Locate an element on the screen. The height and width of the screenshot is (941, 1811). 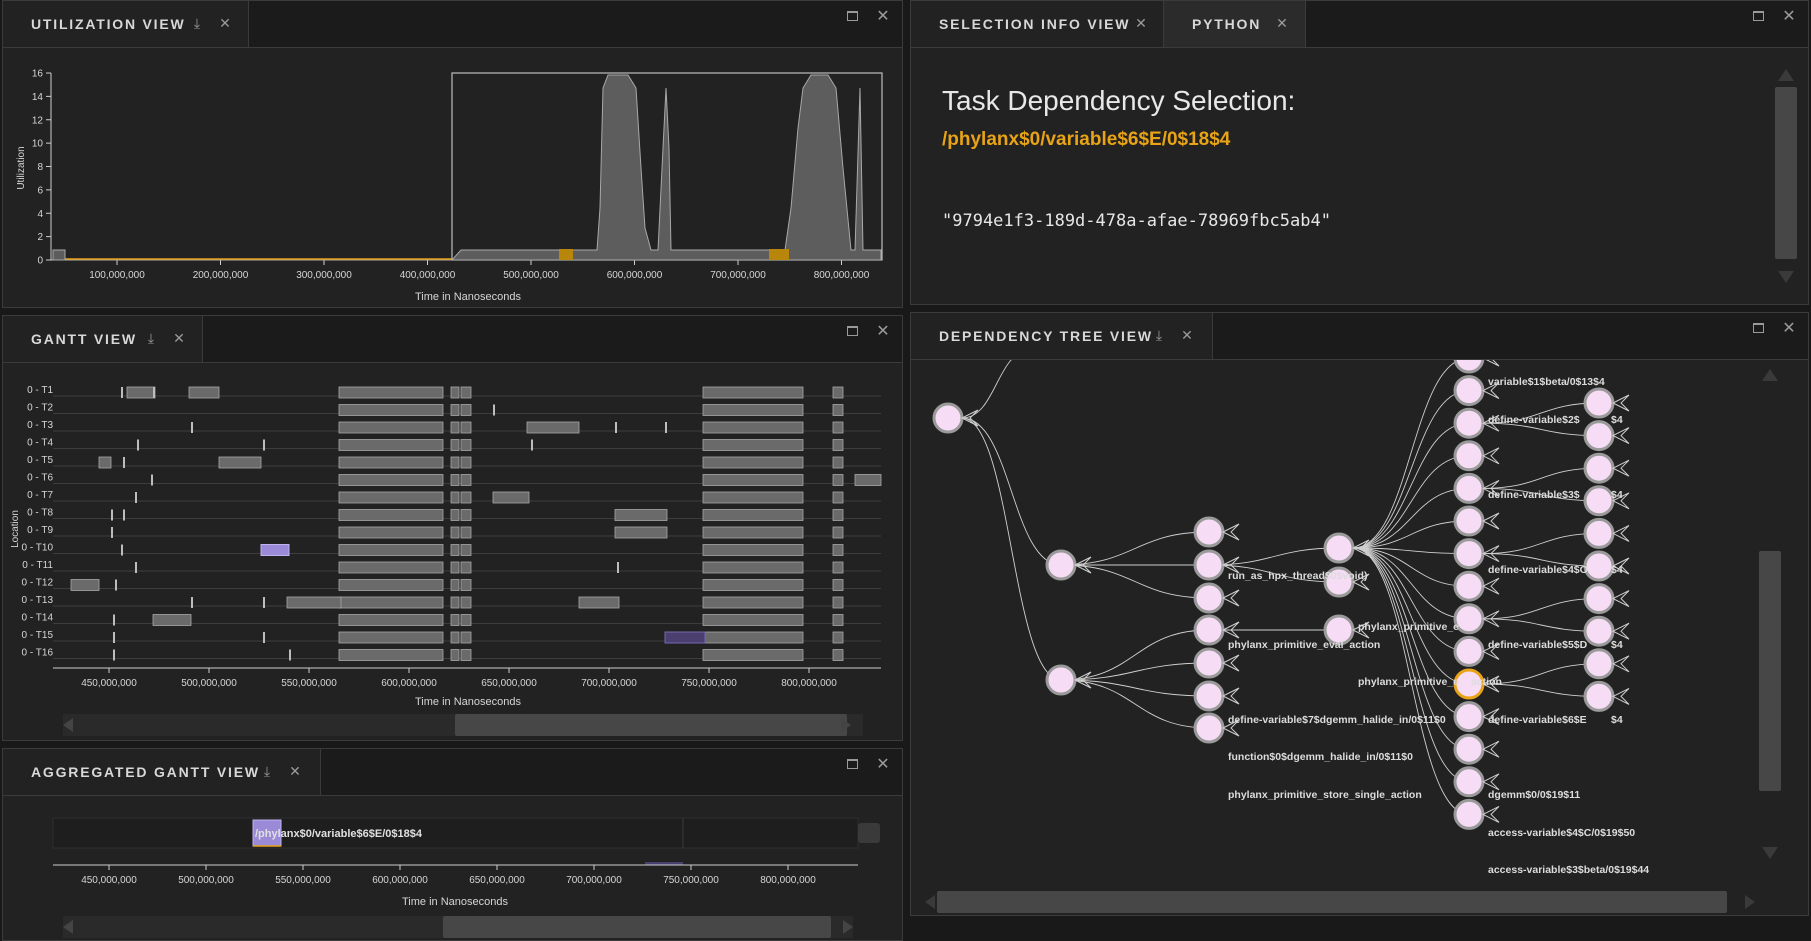
tab-selection-info-view: SELECTION INFO VIEW ✕ is located at coordinates (1037, 24).